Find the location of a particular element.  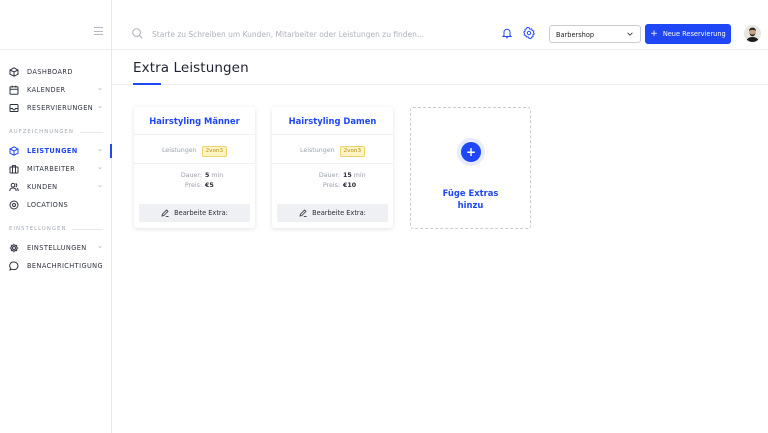

price-row: Preis: €10 is located at coordinates (332, 185).